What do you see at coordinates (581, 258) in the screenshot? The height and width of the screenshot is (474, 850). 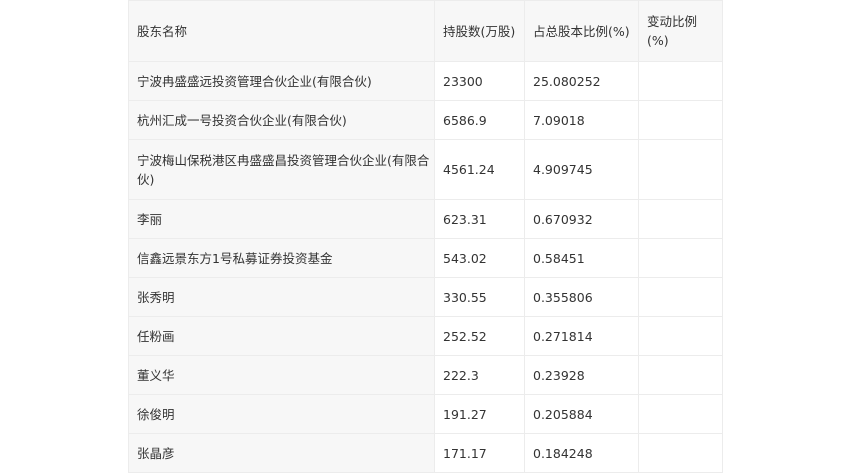 I see `cell-ratio: 0.58451` at bounding box center [581, 258].